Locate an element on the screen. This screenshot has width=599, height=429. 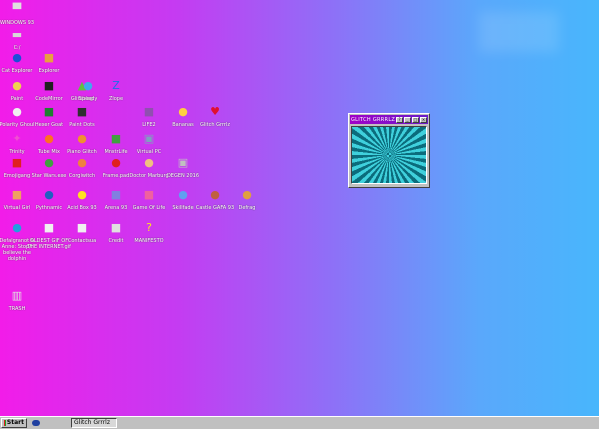
drive-icon: ▬ is located at coordinates (17, 34).